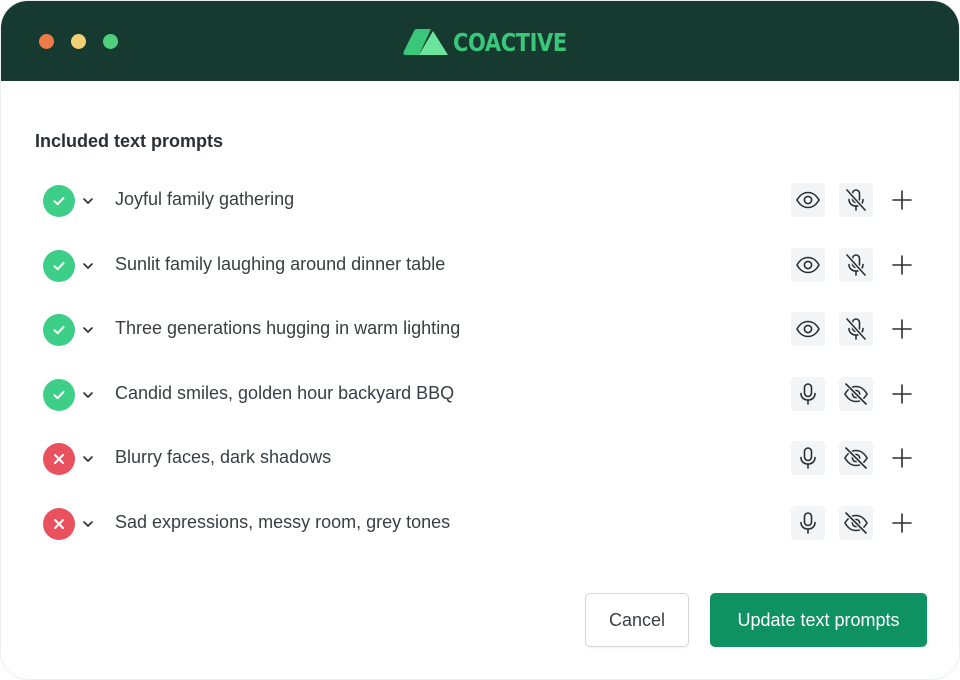 This screenshot has width=960, height=680. What do you see at coordinates (110, 41) in the screenshot?
I see `maximize-window-dot` at bounding box center [110, 41].